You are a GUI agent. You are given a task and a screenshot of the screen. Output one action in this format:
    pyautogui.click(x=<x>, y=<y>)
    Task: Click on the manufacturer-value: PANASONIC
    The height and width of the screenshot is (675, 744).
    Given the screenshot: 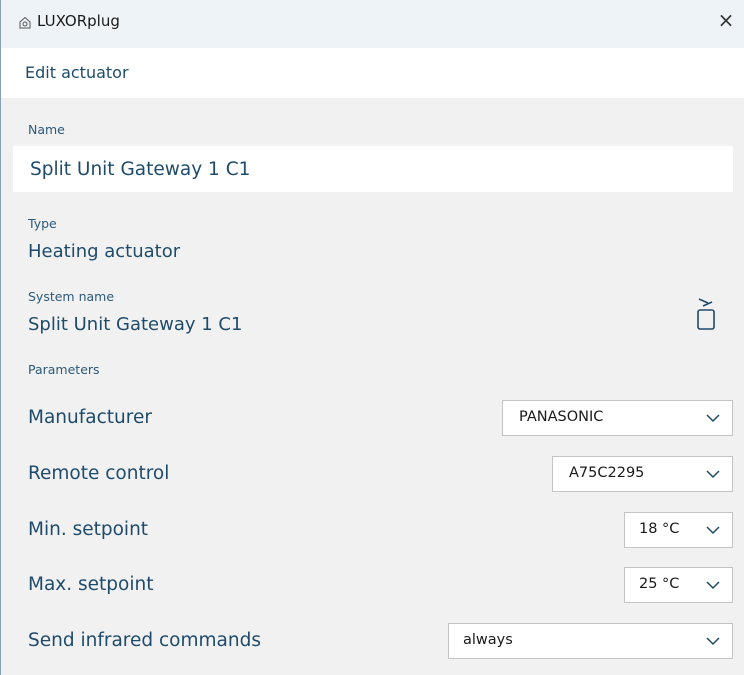 What is the action you would take?
    pyautogui.click(x=561, y=417)
    